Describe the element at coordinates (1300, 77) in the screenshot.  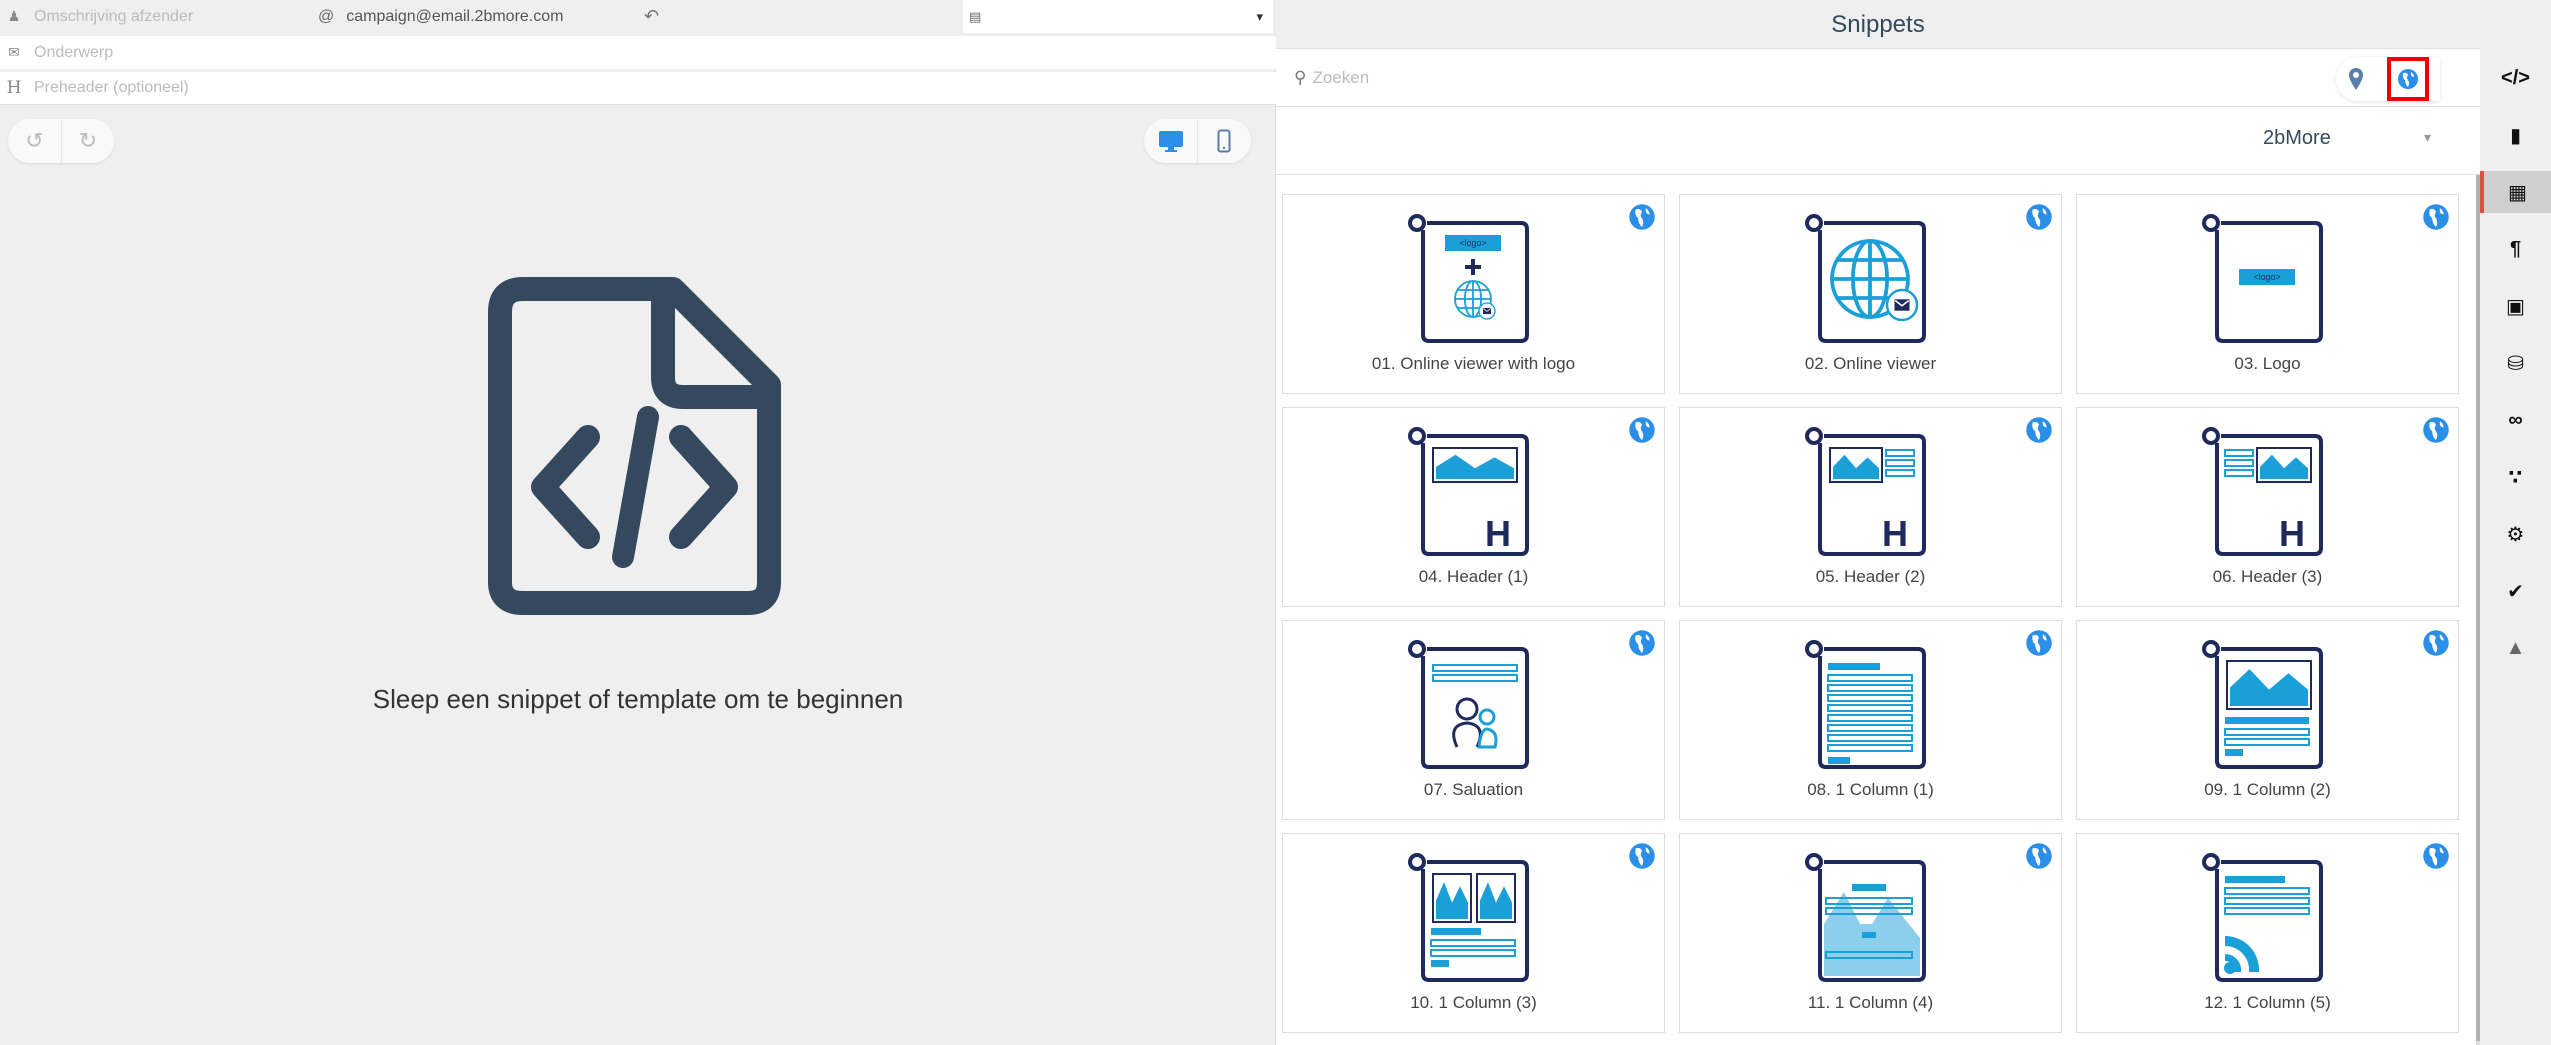
I see `search-icon: ⚲` at that location.